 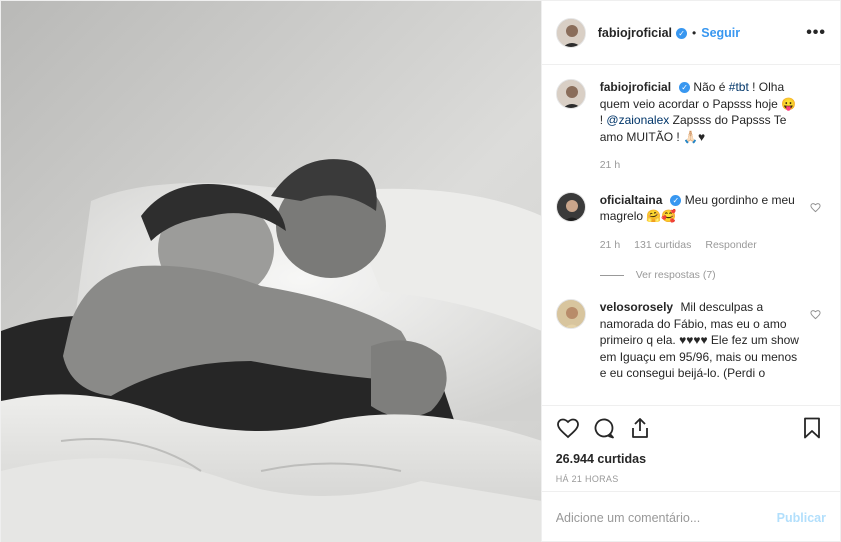 I want to click on caption-avatar, so click(x=570, y=94).